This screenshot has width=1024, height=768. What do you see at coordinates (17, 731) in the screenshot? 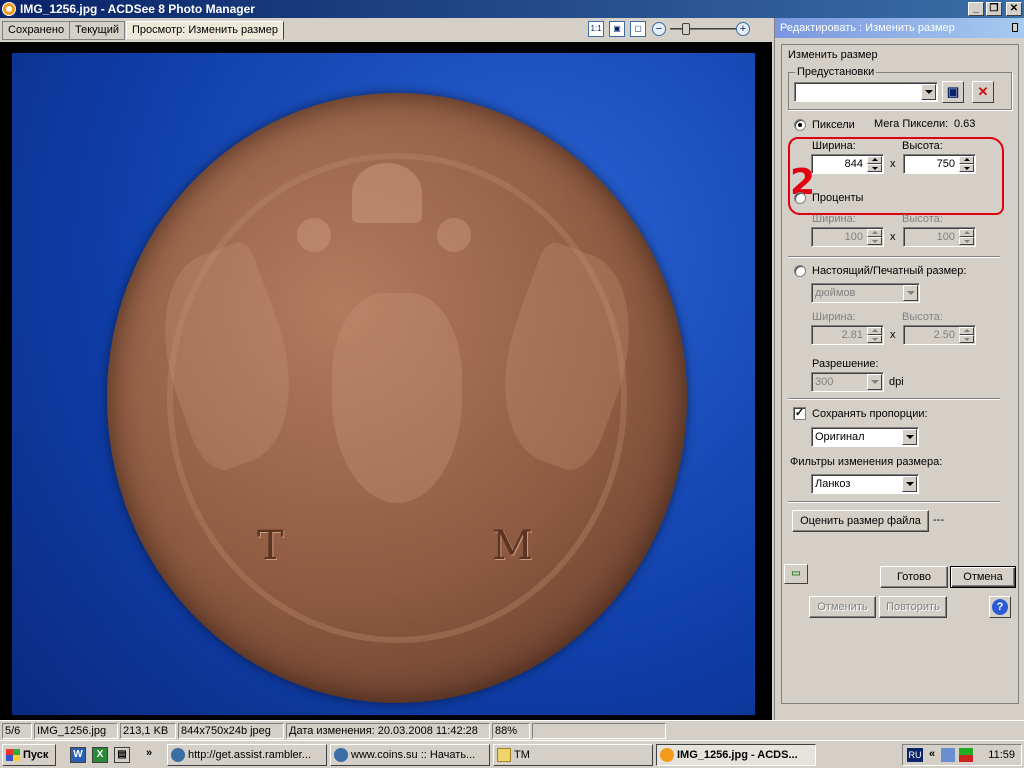
I see `status-index: 5/6` at bounding box center [17, 731].